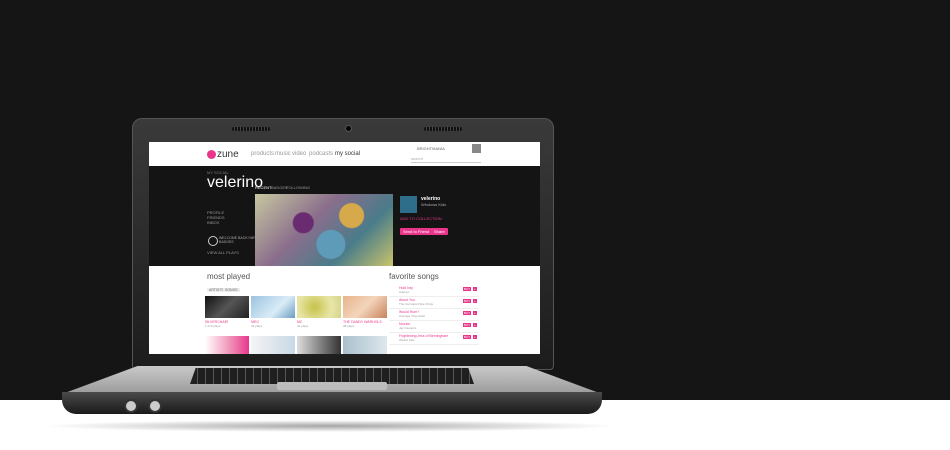  Describe the element at coordinates (446, 159) in the screenshot. I see `search-input: search` at that location.